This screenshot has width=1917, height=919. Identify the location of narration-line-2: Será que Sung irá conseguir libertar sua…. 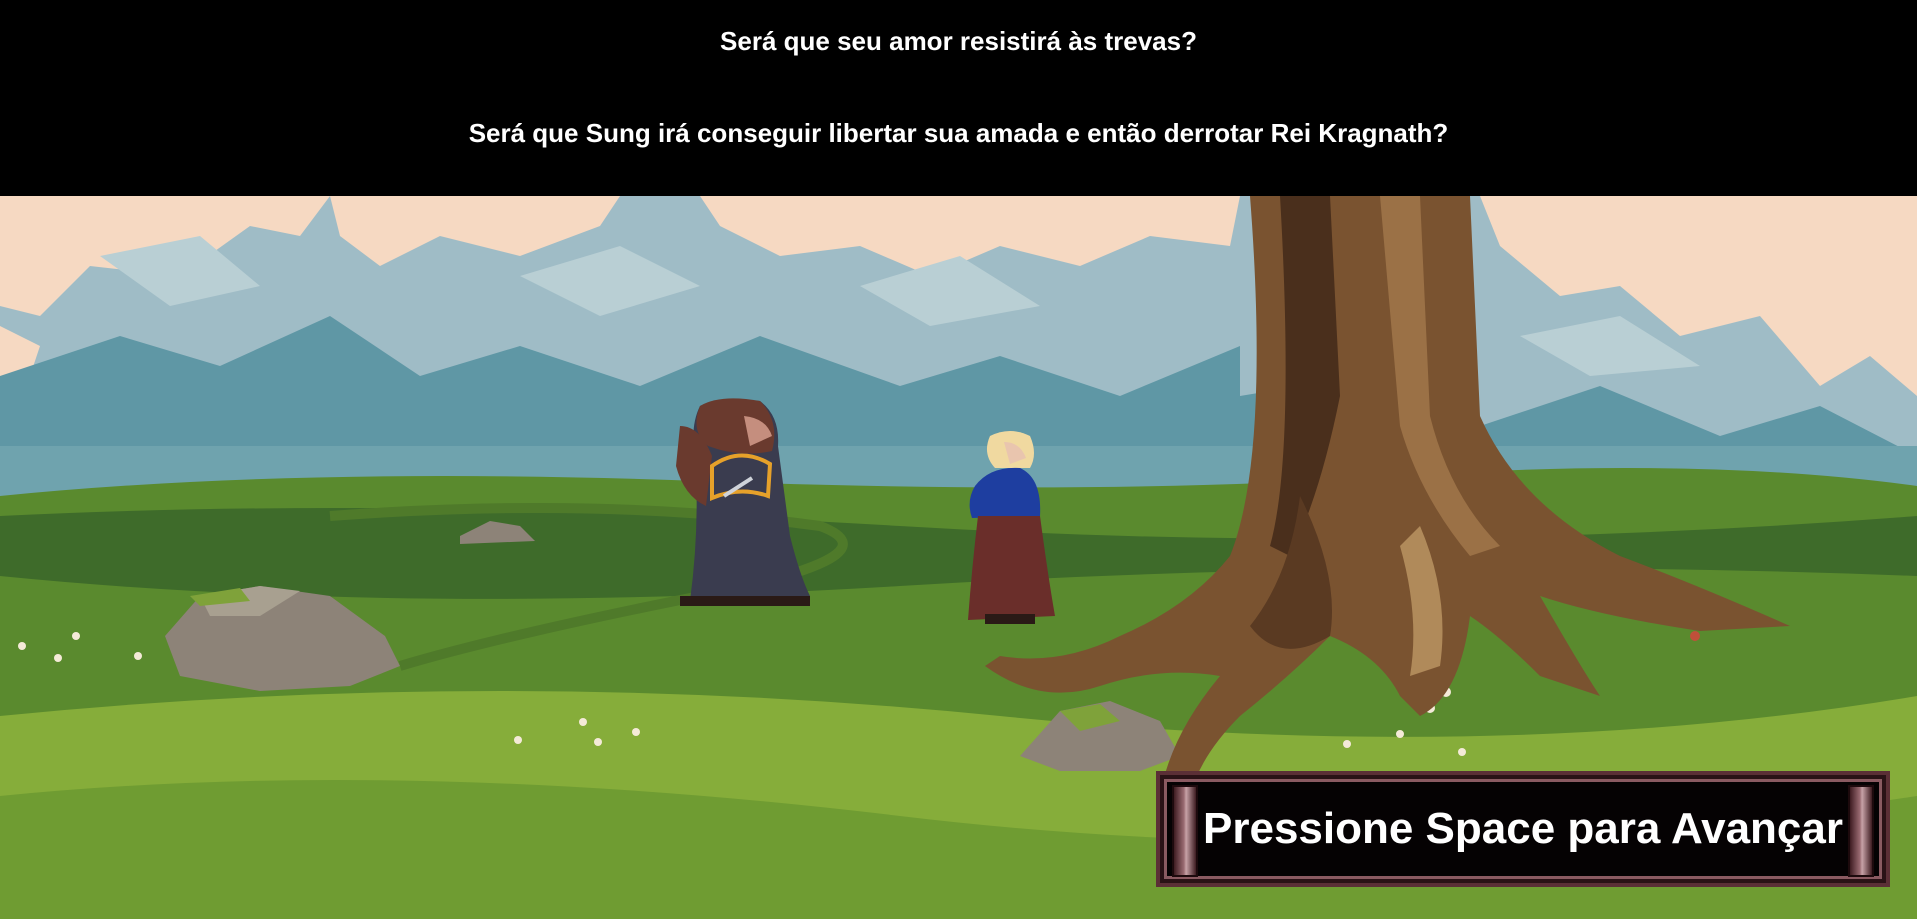
(958, 133).